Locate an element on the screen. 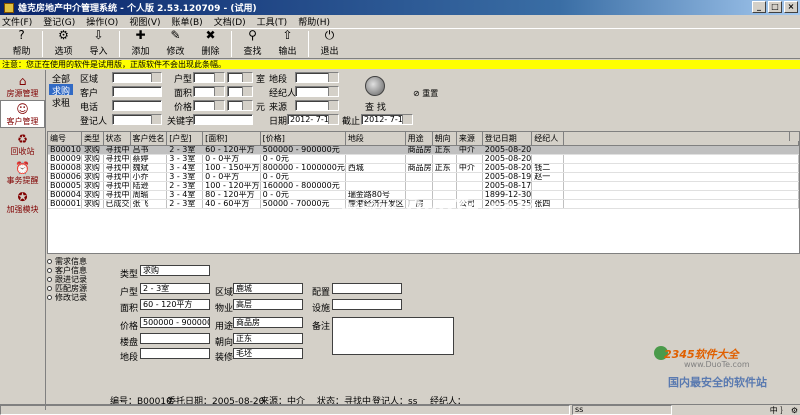 The height and width of the screenshot is (415, 800). search-icon is located at coordinates (375, 86).